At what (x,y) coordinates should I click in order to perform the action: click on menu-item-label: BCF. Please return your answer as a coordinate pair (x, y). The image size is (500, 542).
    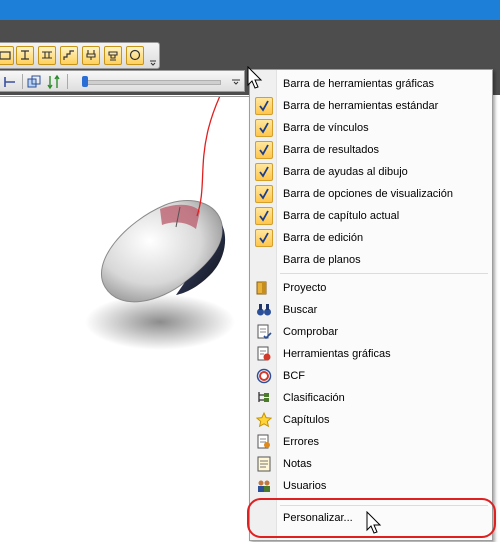
    Looking at the image, I should click on (294, 376).